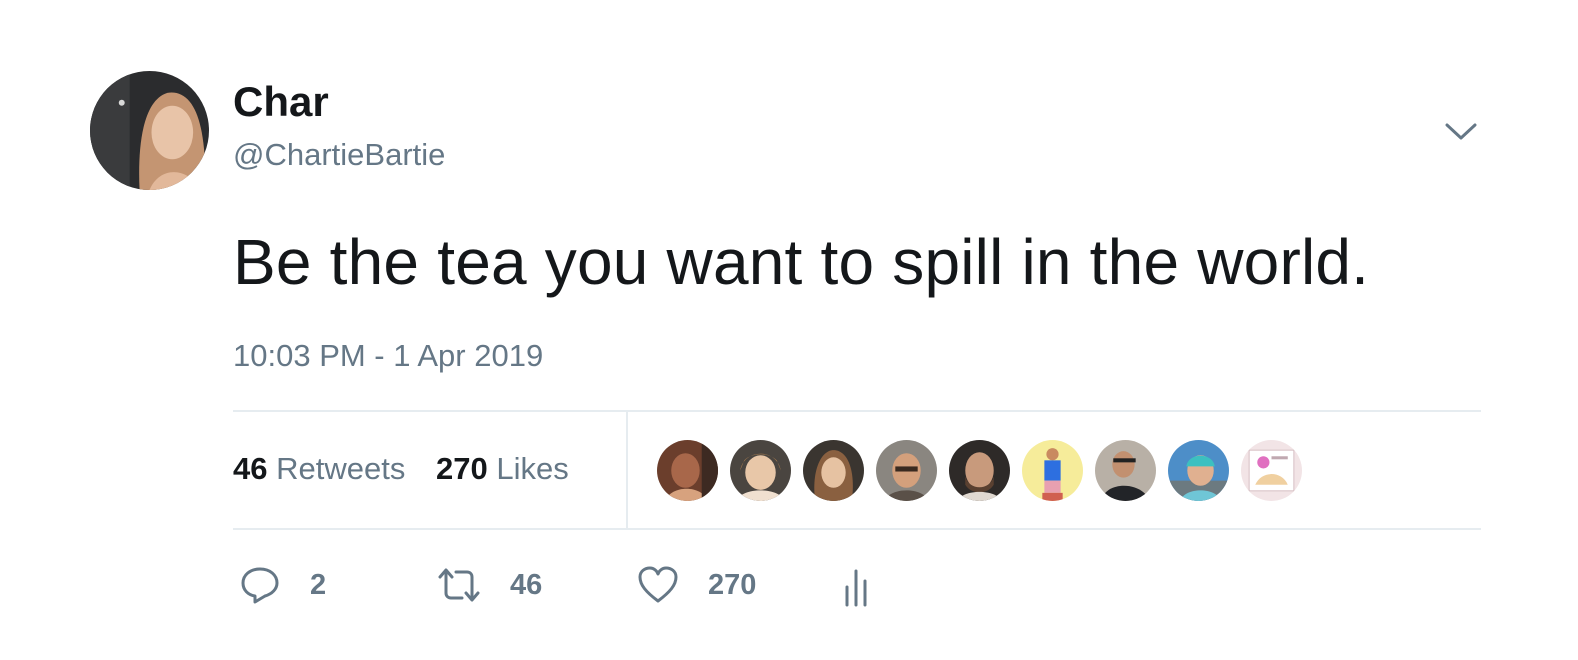 Image resolution: width=1578 pixels, height=660 pixels. I want to click on likes-stat: 270 Likes, so click(502, 469).